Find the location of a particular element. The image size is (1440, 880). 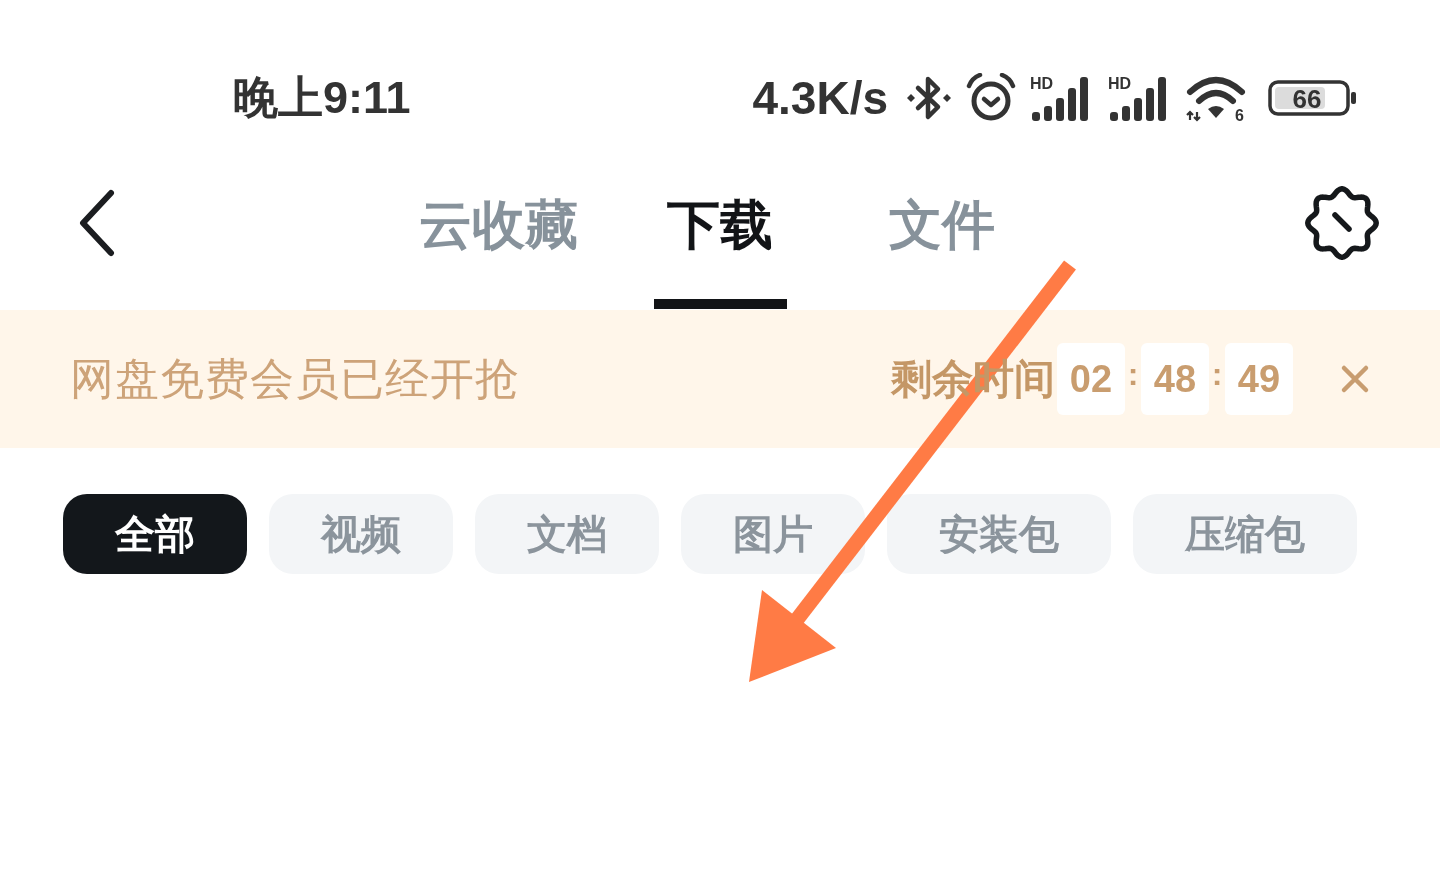

countdown-minutes: 48 is located at coordinates (1175, 379).